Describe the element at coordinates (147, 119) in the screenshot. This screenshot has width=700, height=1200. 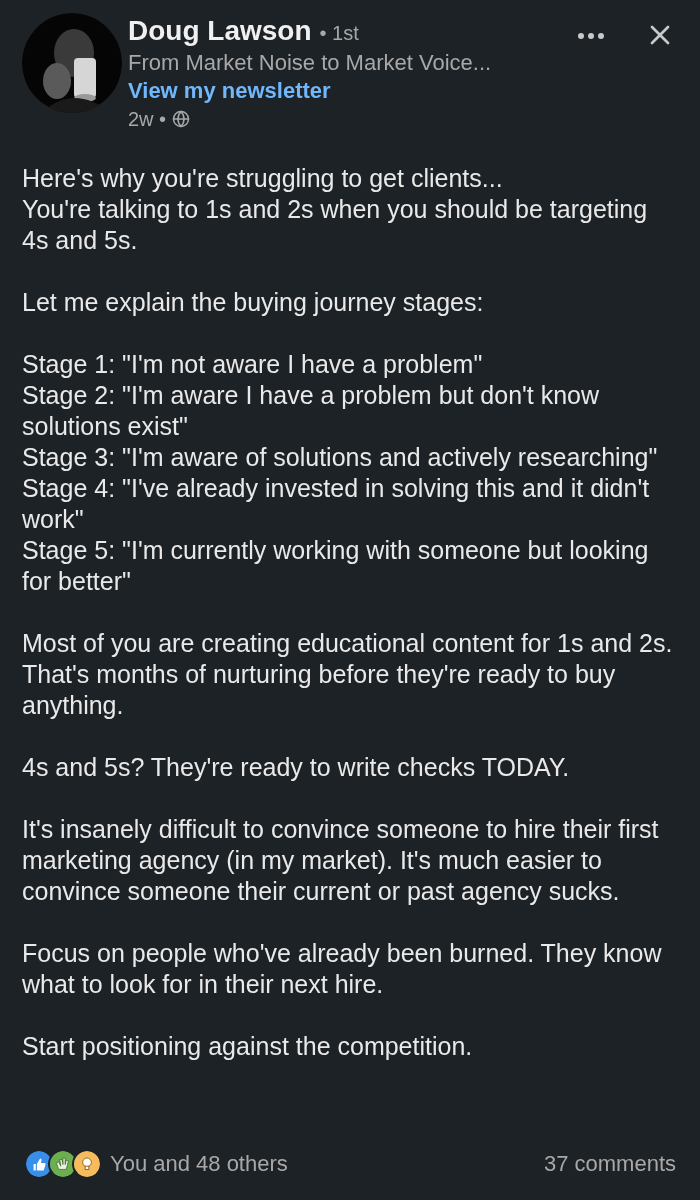
I see `post-age: 2w •` at that location.